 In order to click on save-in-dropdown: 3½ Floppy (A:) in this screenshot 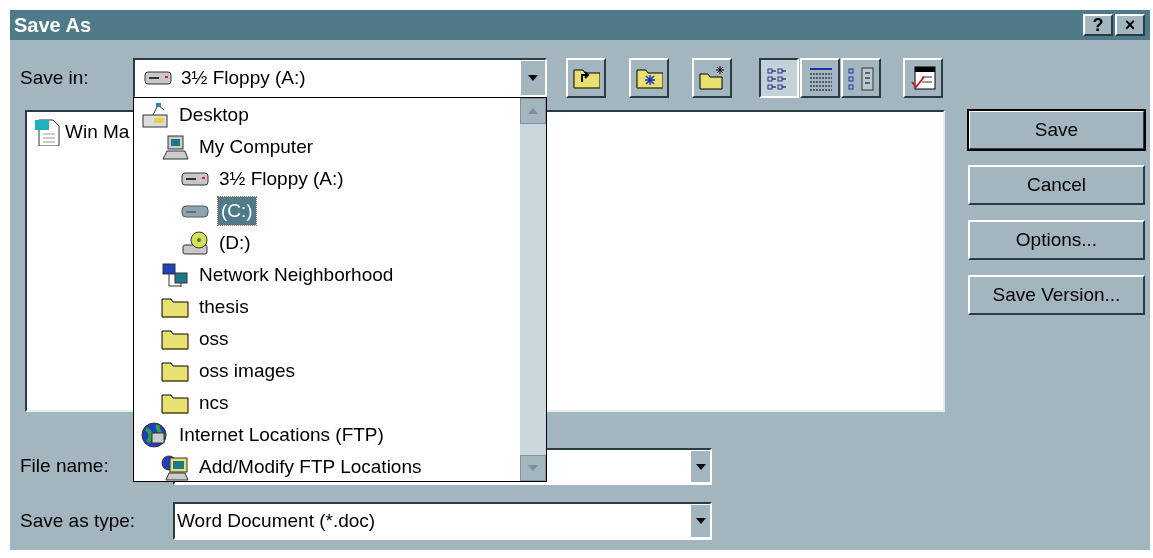, I will do `click(340, 78)`.